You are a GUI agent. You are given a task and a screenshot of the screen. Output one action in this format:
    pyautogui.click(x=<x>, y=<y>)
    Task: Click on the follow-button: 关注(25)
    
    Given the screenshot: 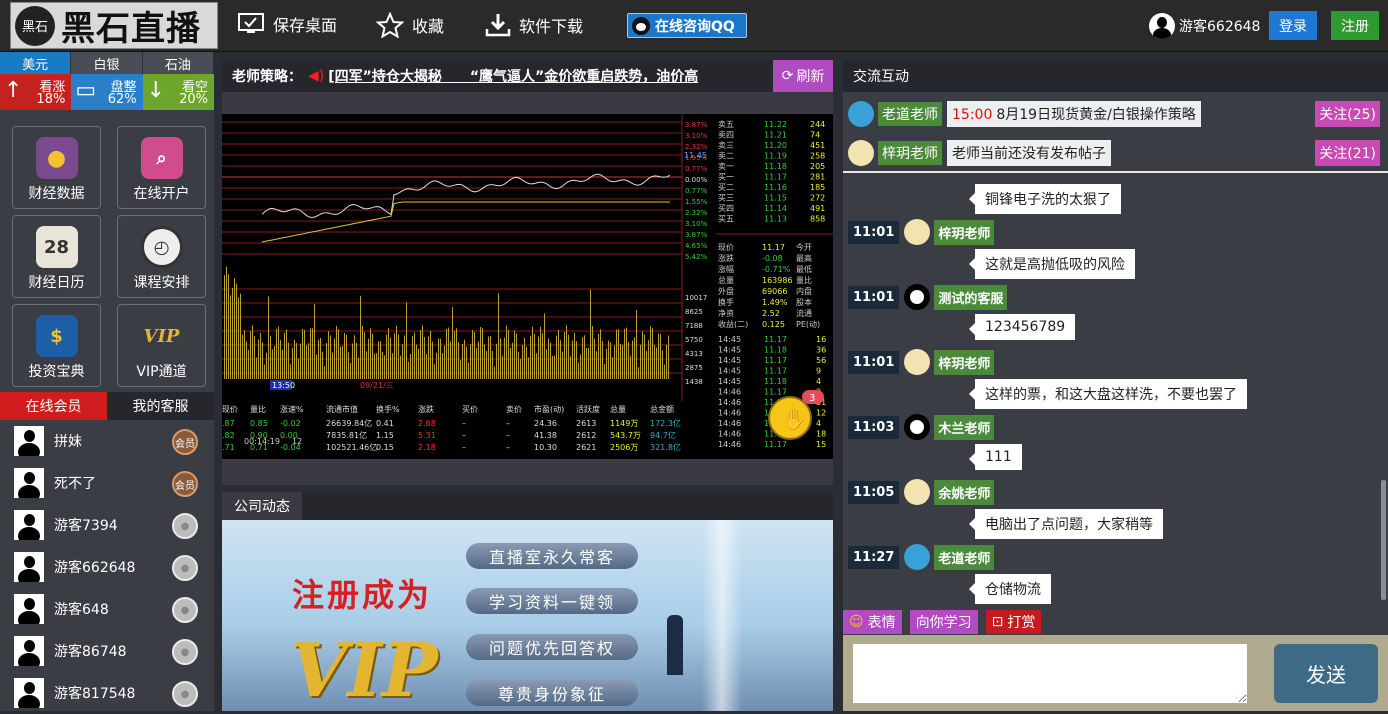 What is the action you would take?
    pyautogui.click(x=1347, y=114)
    